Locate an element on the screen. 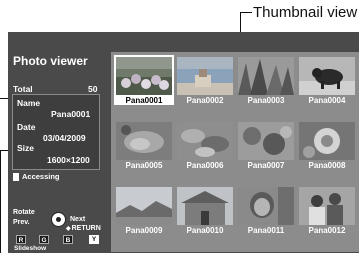 The width and height of the screenshot is (359, 253). thumbnail-tile: Pana0011 is located at coordinates (265, 210).